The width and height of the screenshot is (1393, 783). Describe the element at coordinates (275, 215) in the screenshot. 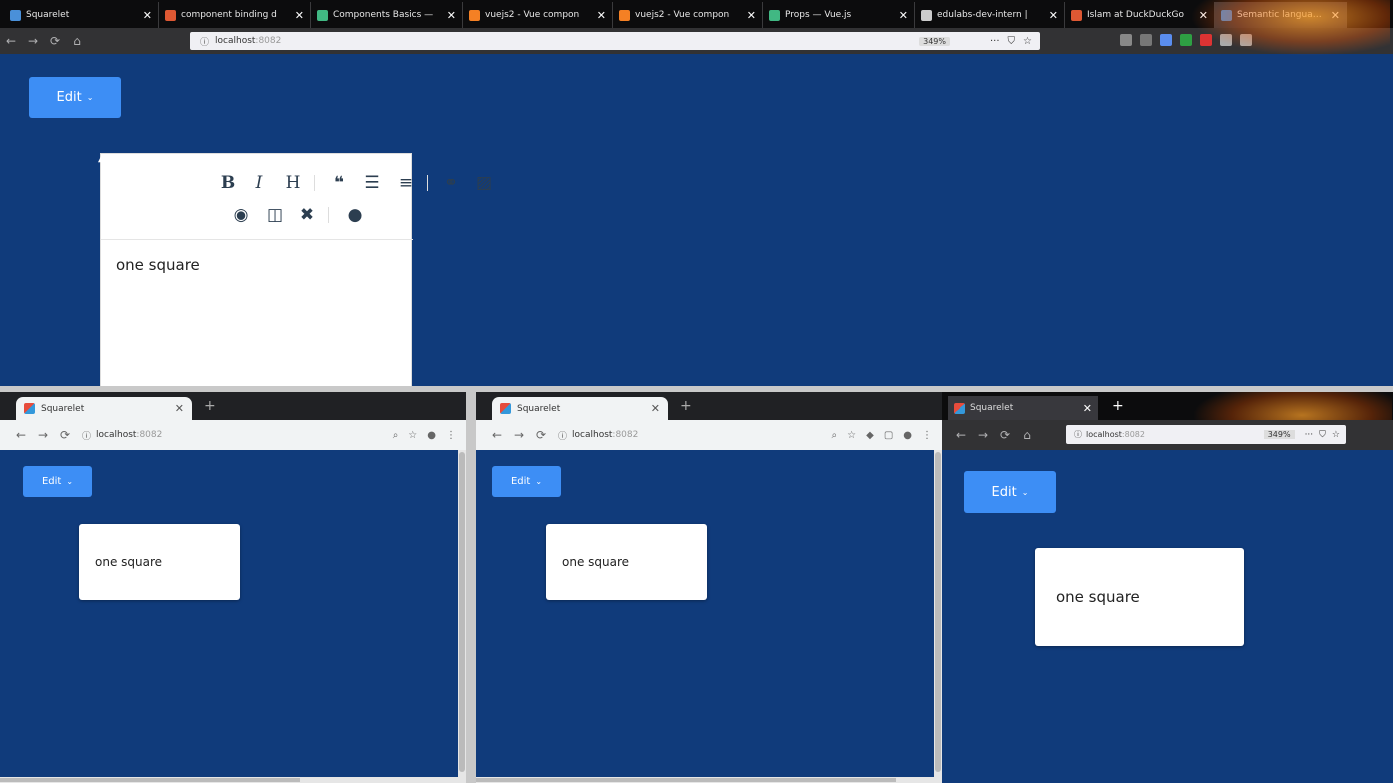

I see `side-by-side-icon: ◫` at that location.